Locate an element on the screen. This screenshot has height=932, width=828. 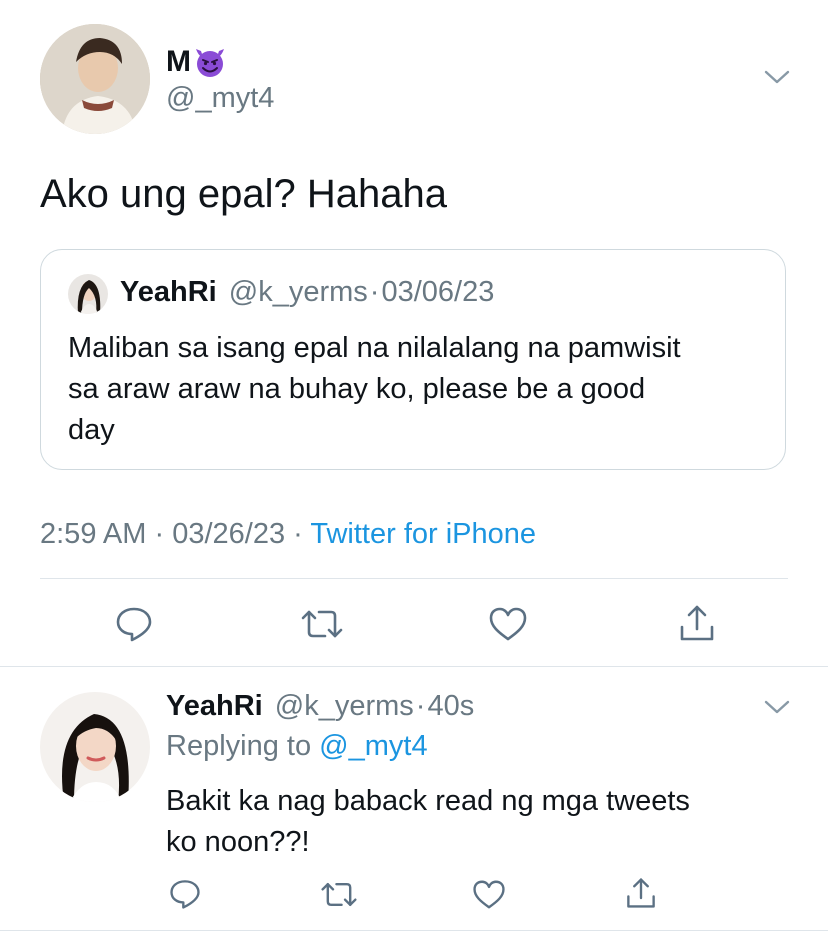
replying-to-handle-link: @_myt4 is located at coordinates (373, 746).